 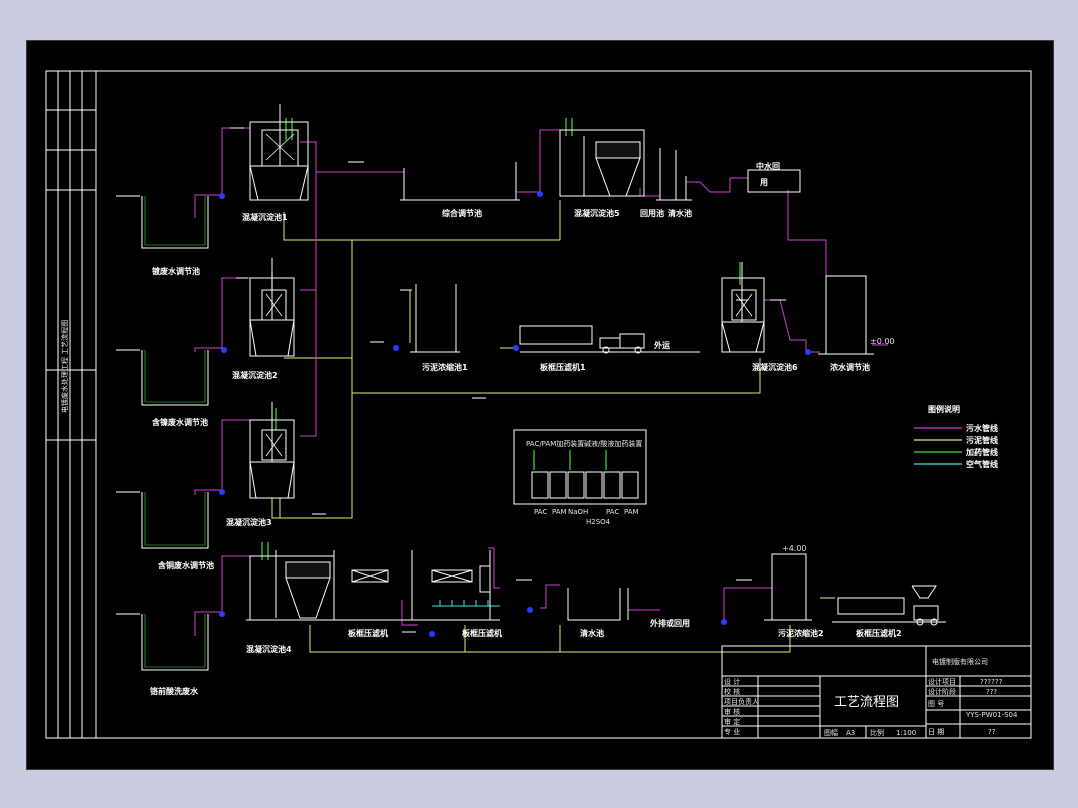 What do you see at coordinates (368, 633) in the screenshot?
I see `label-press-a: 板框压滤机` at bounding box center [368, 633].